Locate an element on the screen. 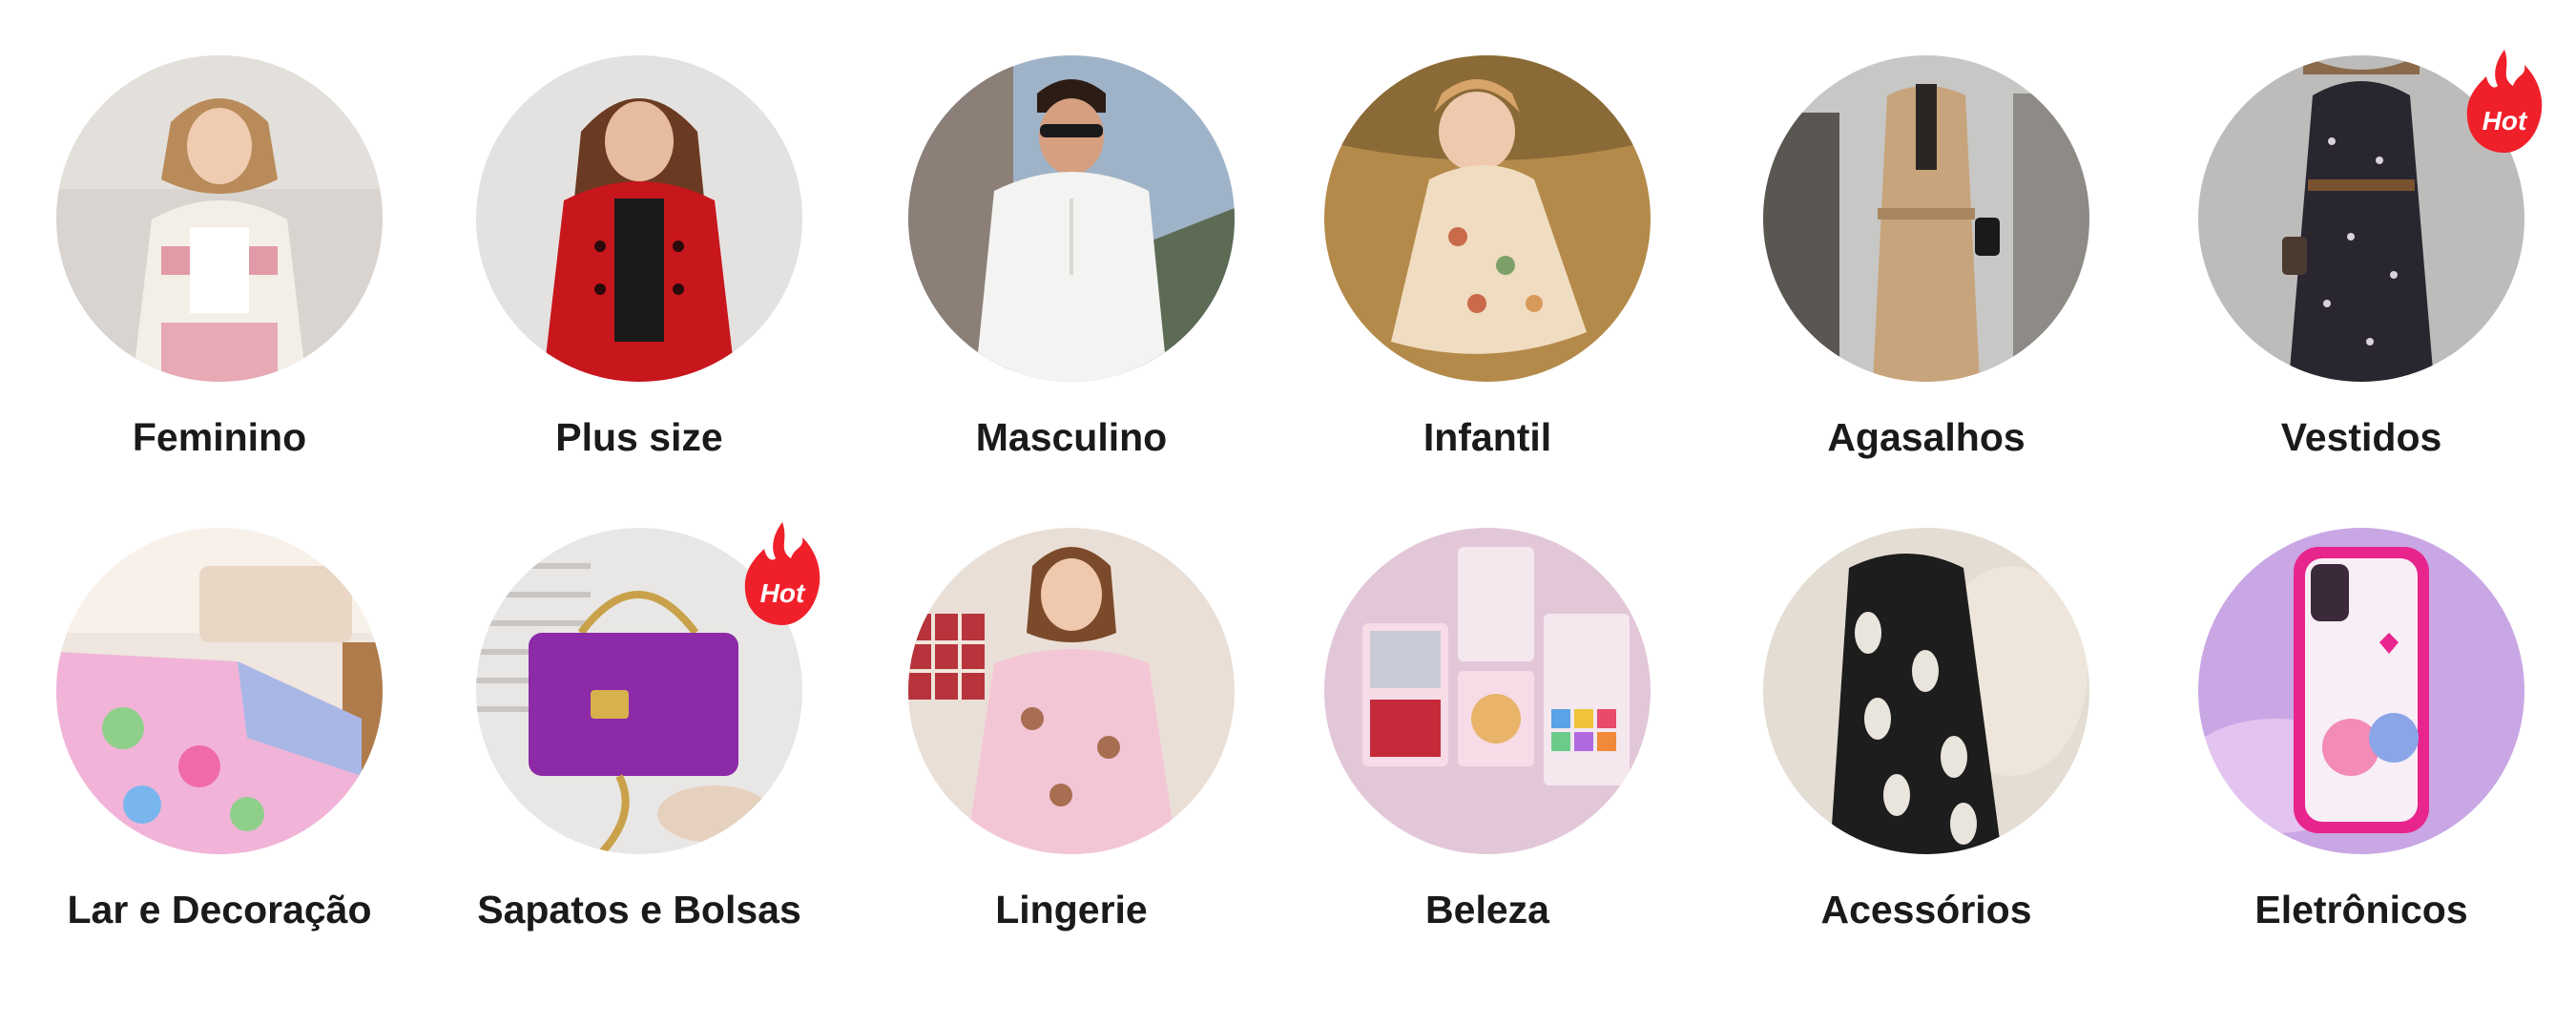  camel-coat-photo is located at coordinates (1926, 218).